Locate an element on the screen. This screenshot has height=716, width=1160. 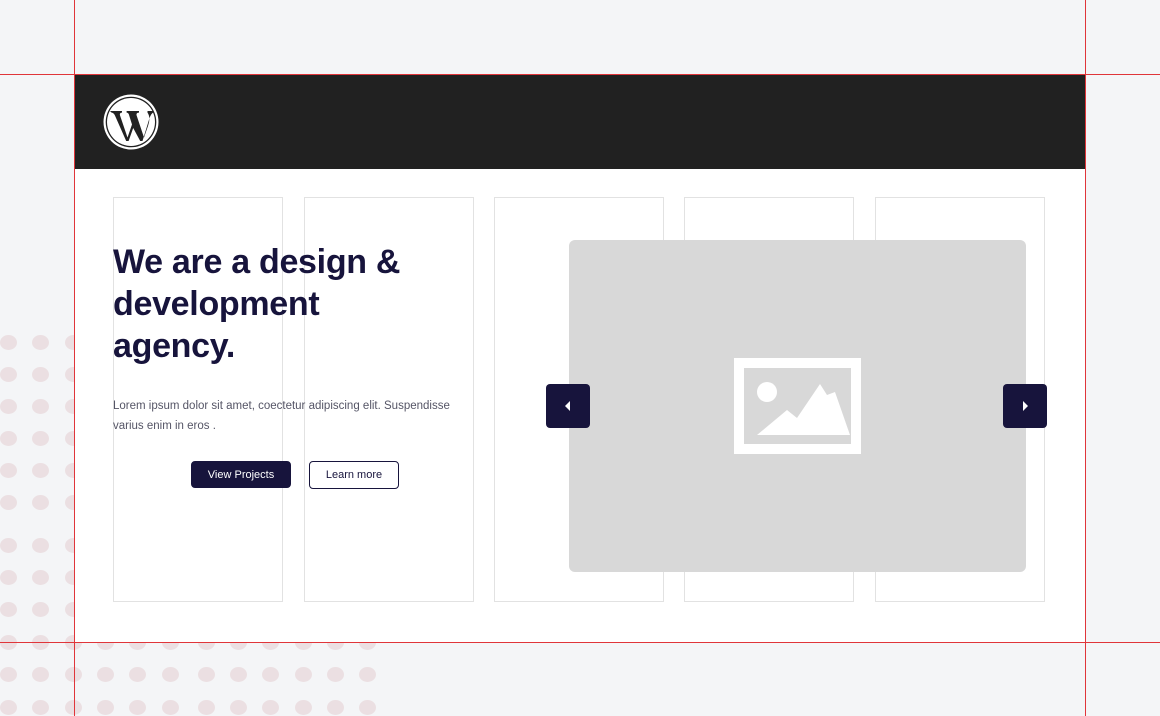
caret-left-icon is located at coordinates (567, 406).